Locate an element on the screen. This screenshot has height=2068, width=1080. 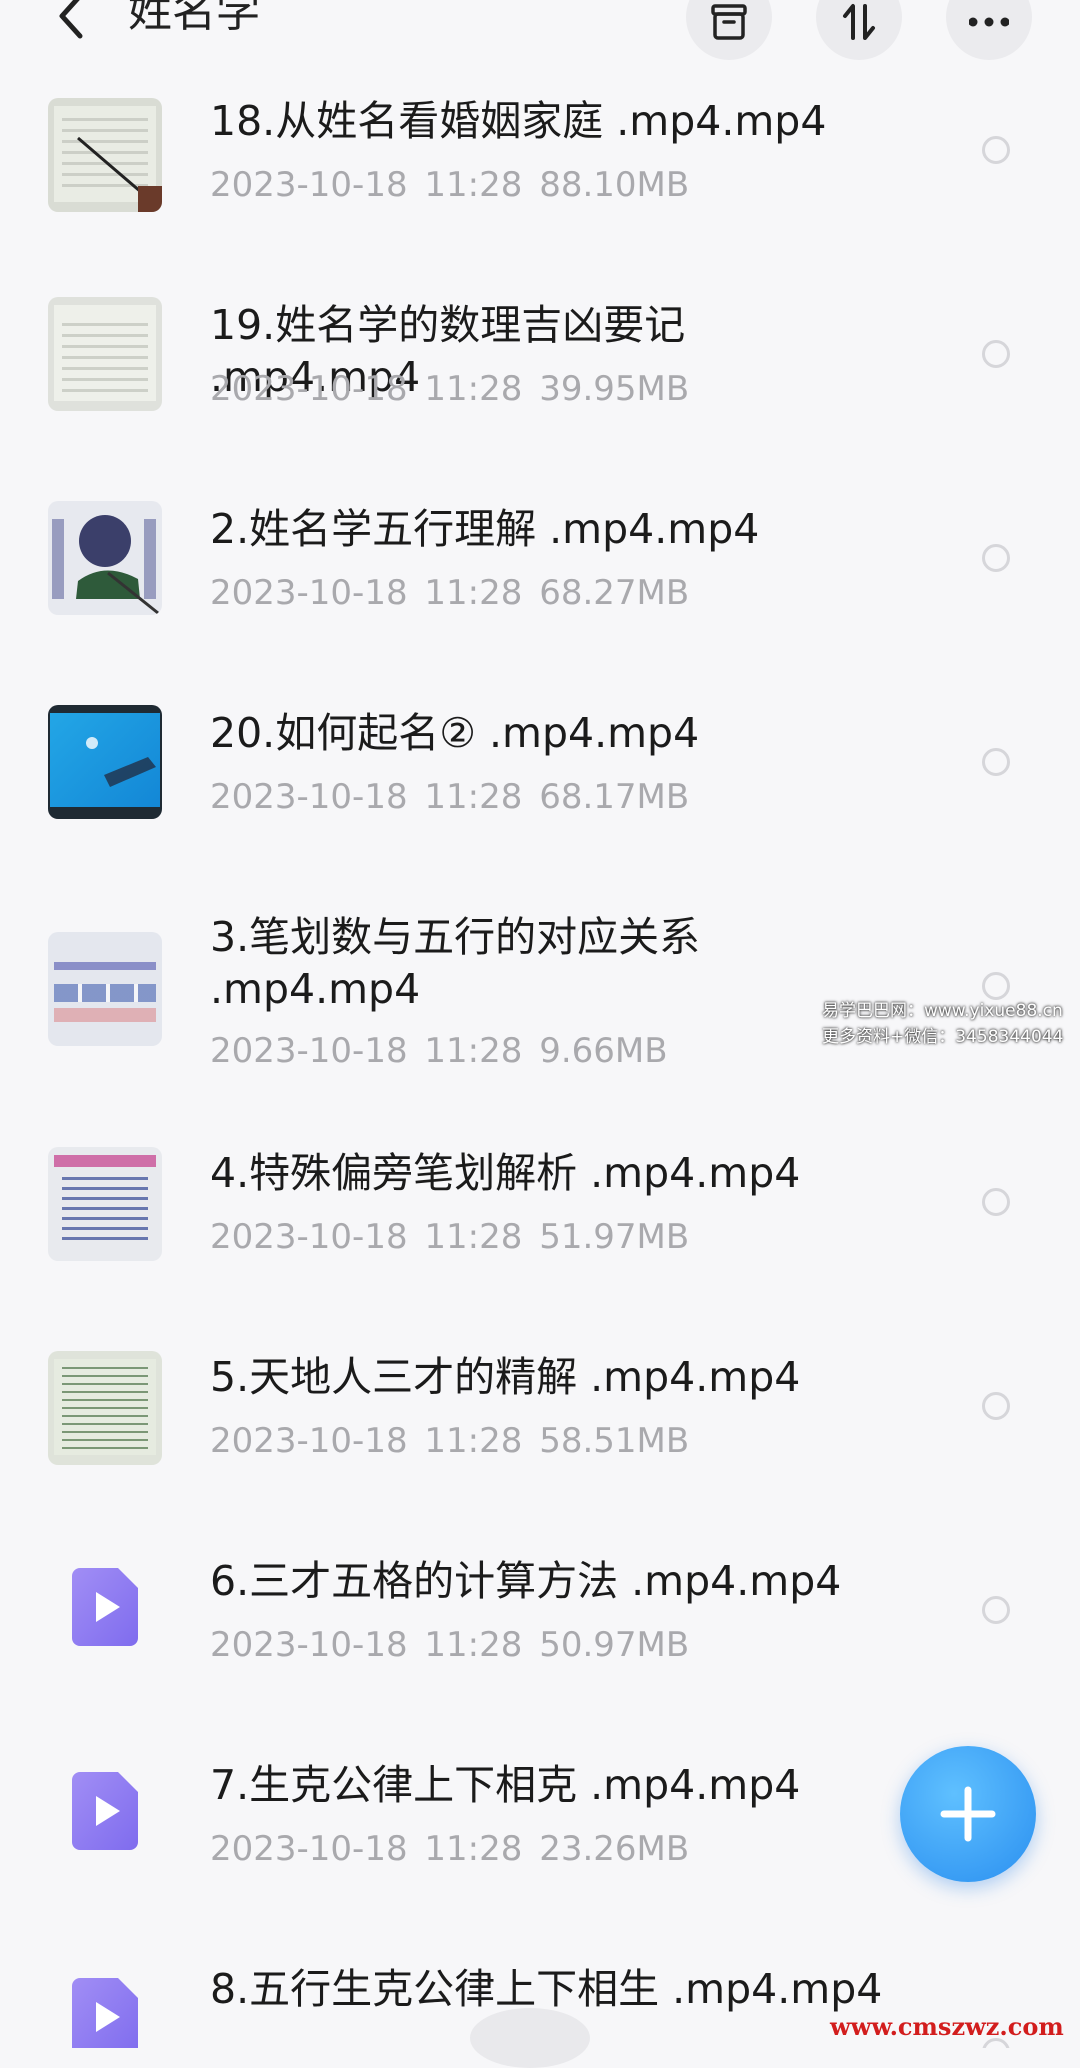
add-button is located at coordinates (968, 1814).